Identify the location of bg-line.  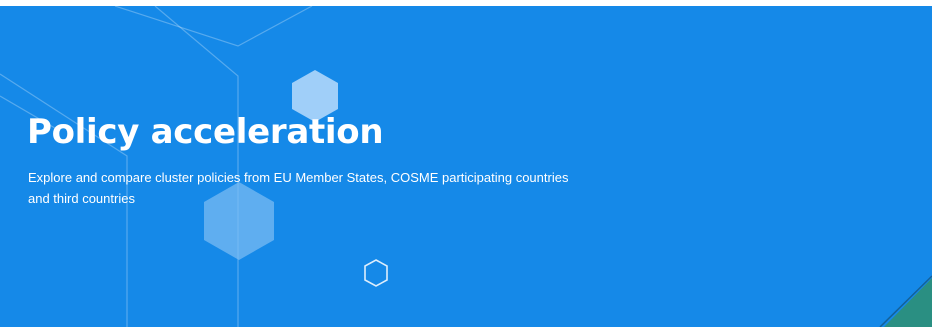
(213, 26).